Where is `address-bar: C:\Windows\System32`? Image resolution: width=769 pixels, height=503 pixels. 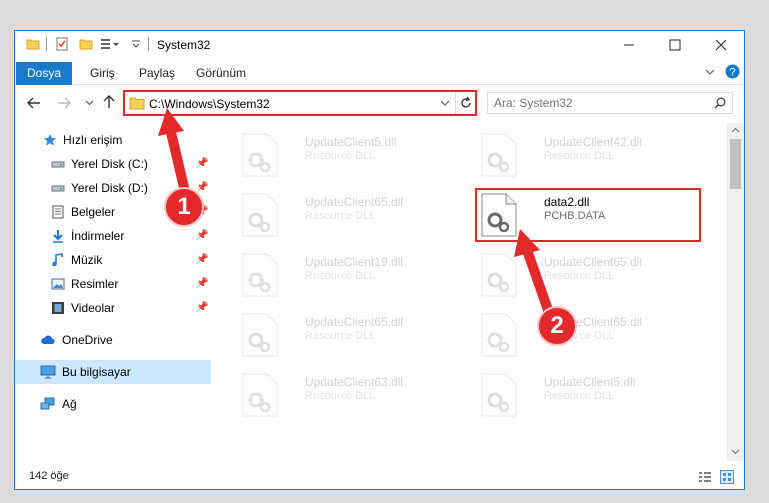
address-bar: C:\Windows\System32 is located at coordinates (300, 103).